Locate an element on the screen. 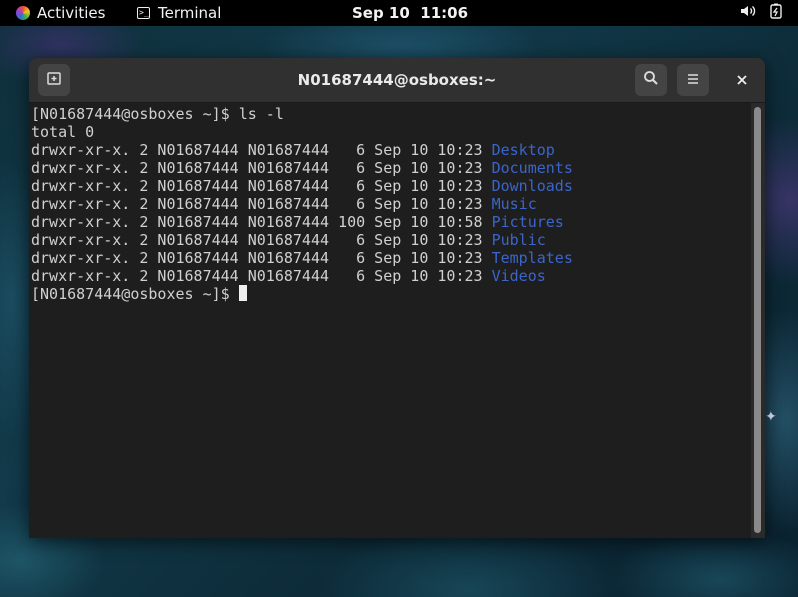  scrollbar is located at coordinates (758, 320).